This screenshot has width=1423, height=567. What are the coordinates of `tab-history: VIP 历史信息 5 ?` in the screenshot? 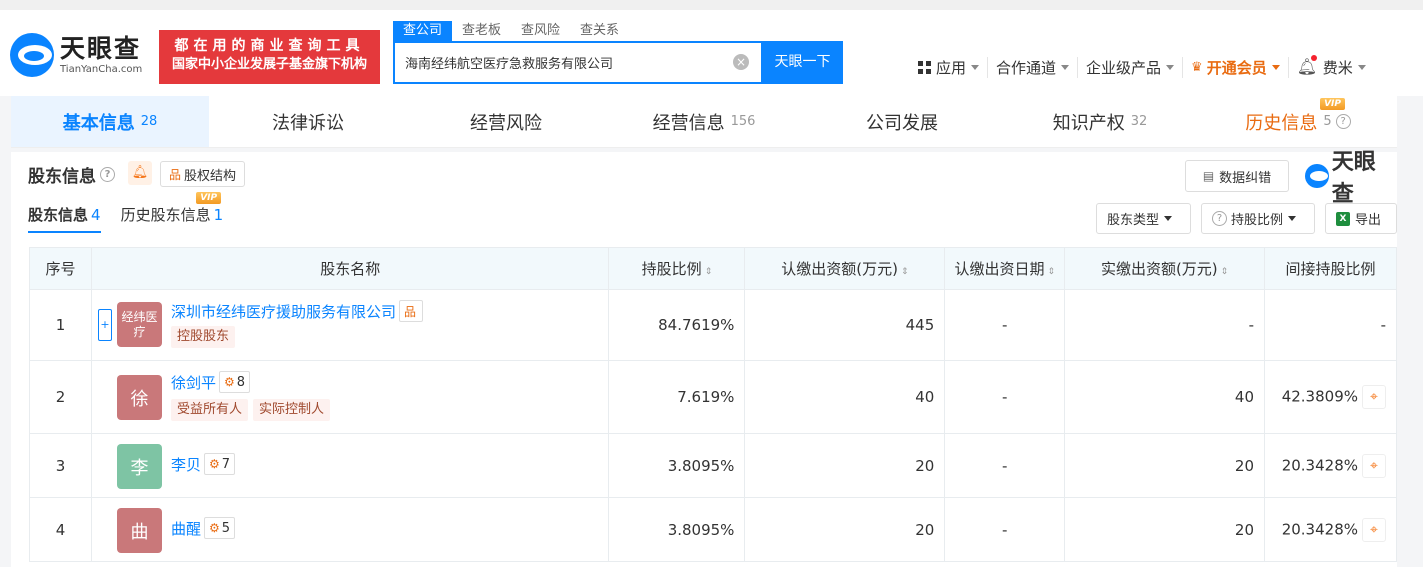 It's located at (1298, 121).